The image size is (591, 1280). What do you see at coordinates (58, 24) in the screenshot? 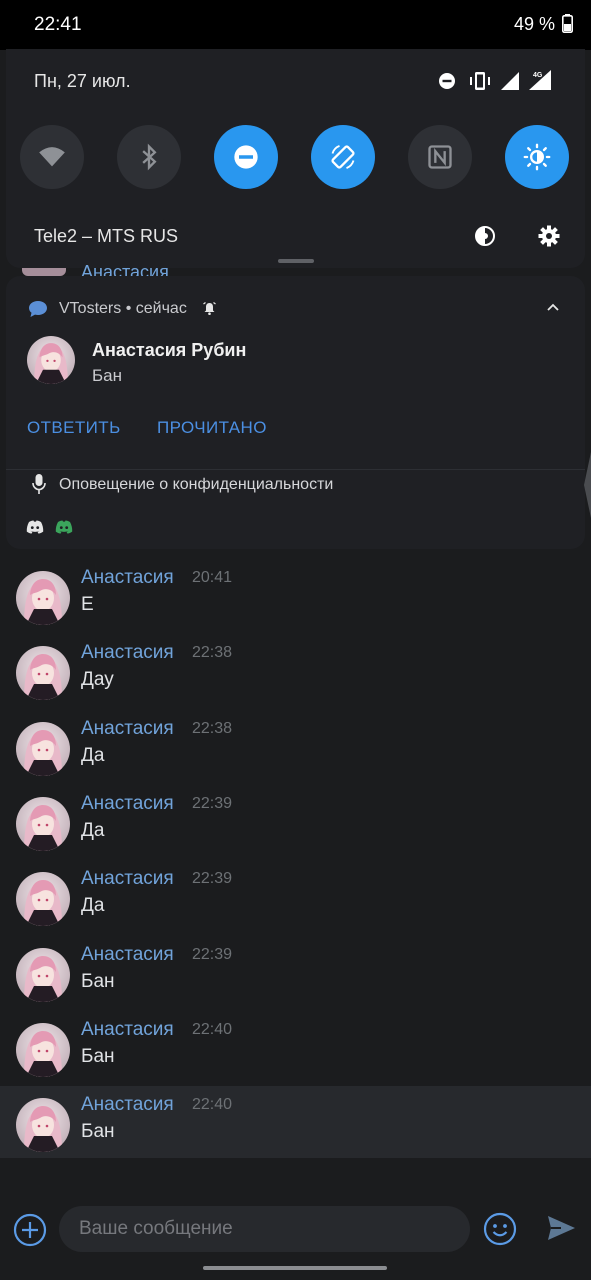
I see `status-time: 22:41` at bounding box center [58, 24].